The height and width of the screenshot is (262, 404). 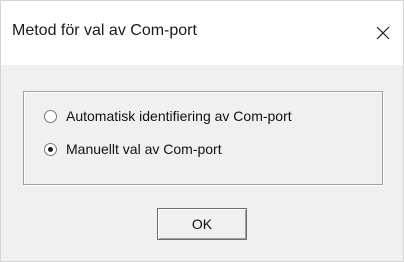 I want to click on radio-manual, so click(x=50, y=149).